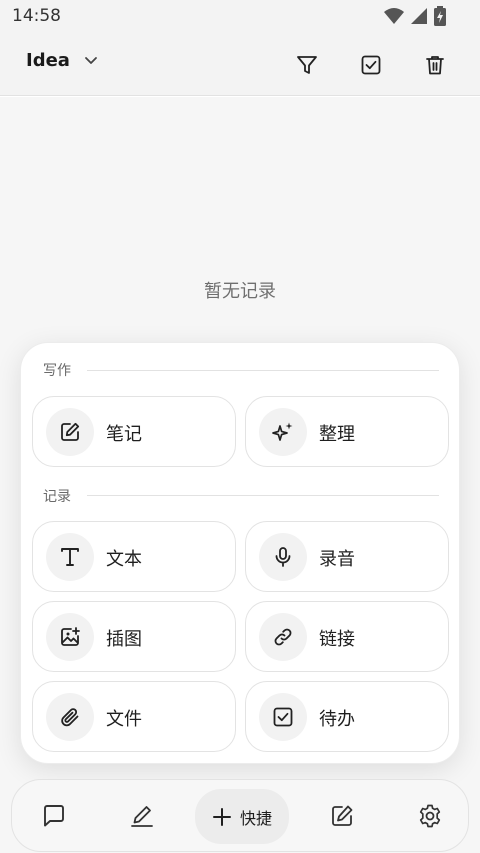  I want to click on multi-select-button, so click(371, 65).